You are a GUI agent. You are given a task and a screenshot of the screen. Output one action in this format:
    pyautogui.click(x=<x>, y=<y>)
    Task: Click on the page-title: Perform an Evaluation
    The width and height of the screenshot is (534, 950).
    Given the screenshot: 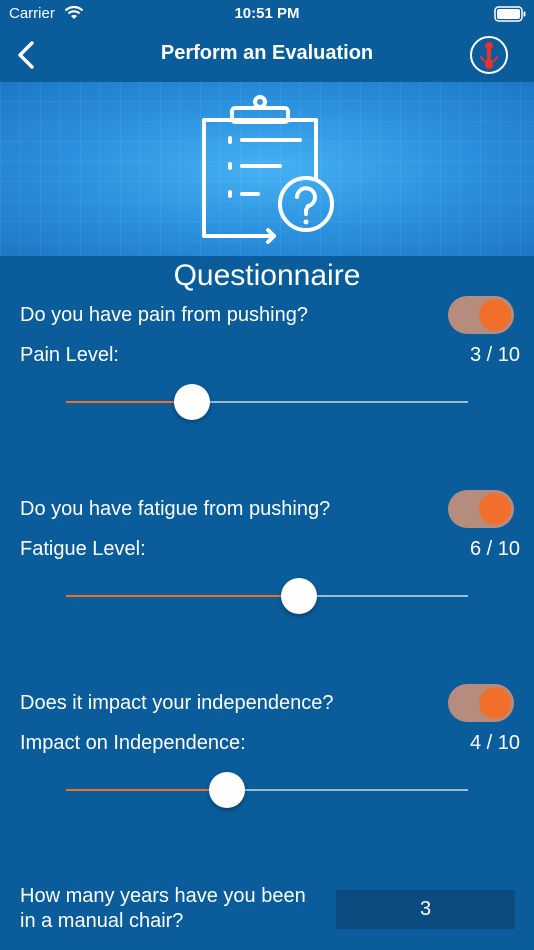 What is the action you would take?
    pyautogui.click(x=267, y=53)
    